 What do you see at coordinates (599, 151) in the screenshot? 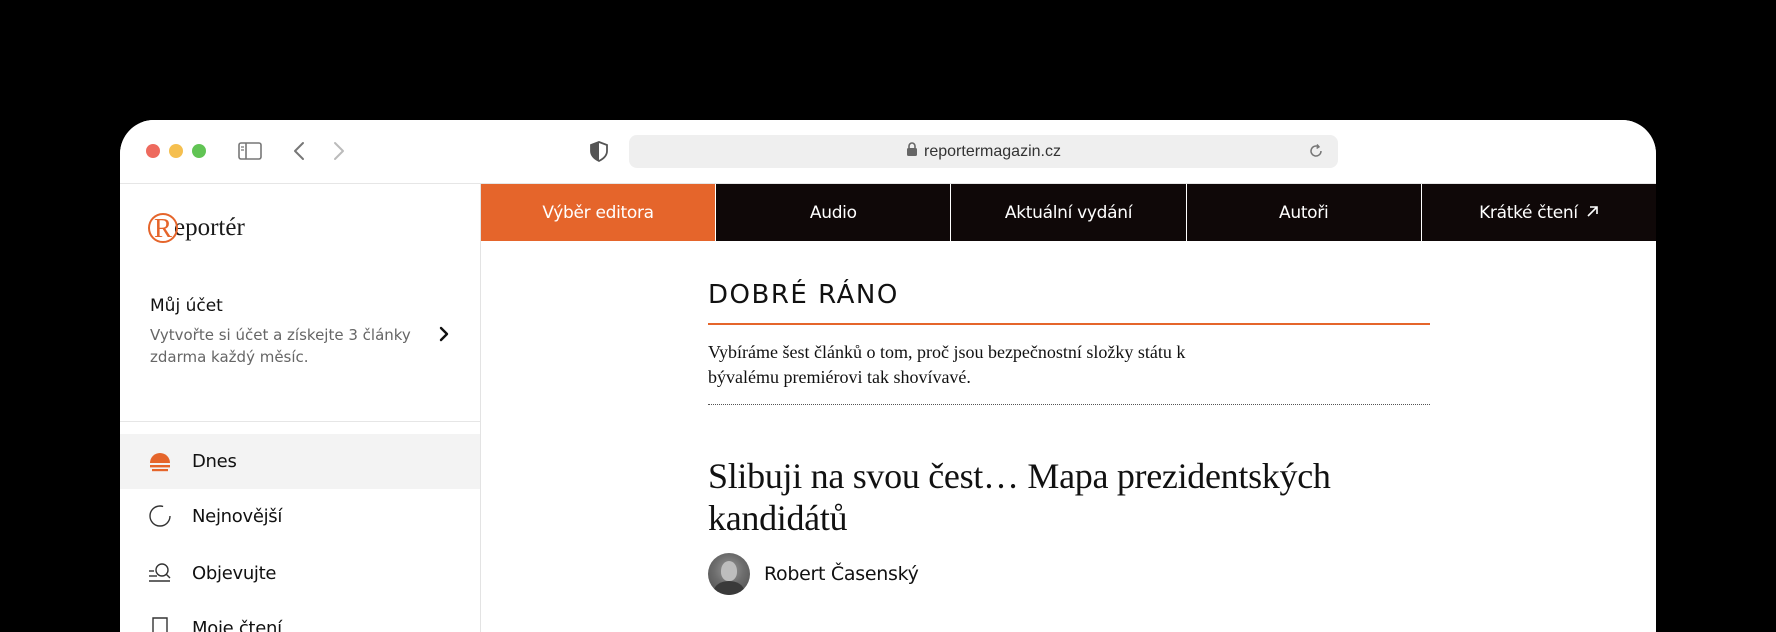
I see `privacy-shield-icon` at bounding box center [599, 151].